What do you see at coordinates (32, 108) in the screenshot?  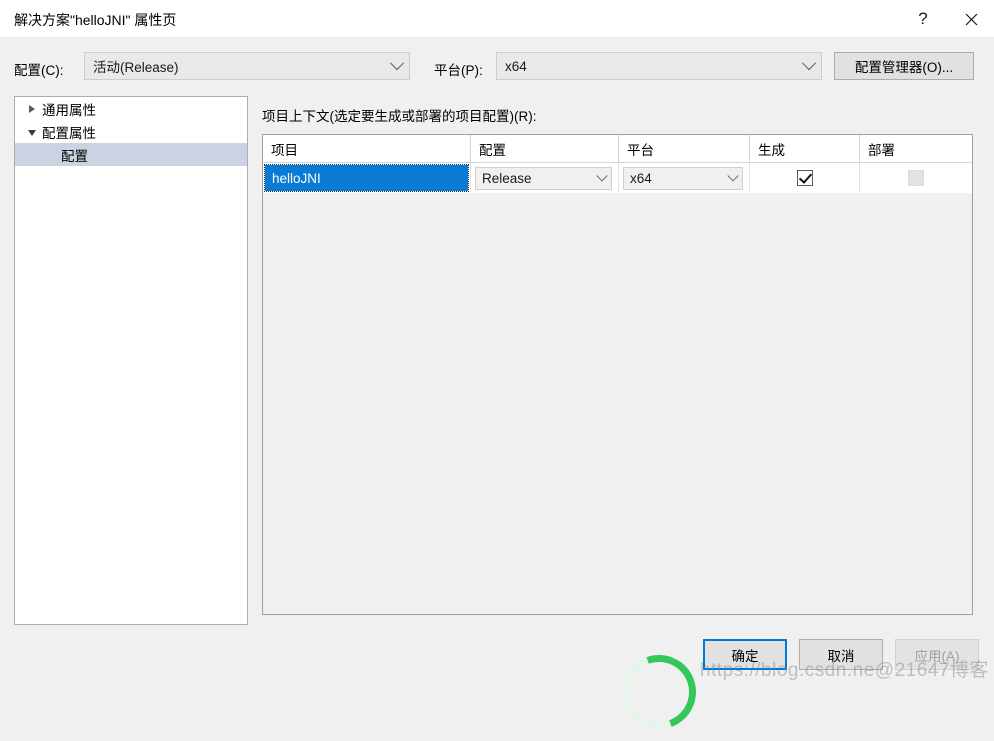 I see `chevron-right-icon` at bounding box center [32, 108].